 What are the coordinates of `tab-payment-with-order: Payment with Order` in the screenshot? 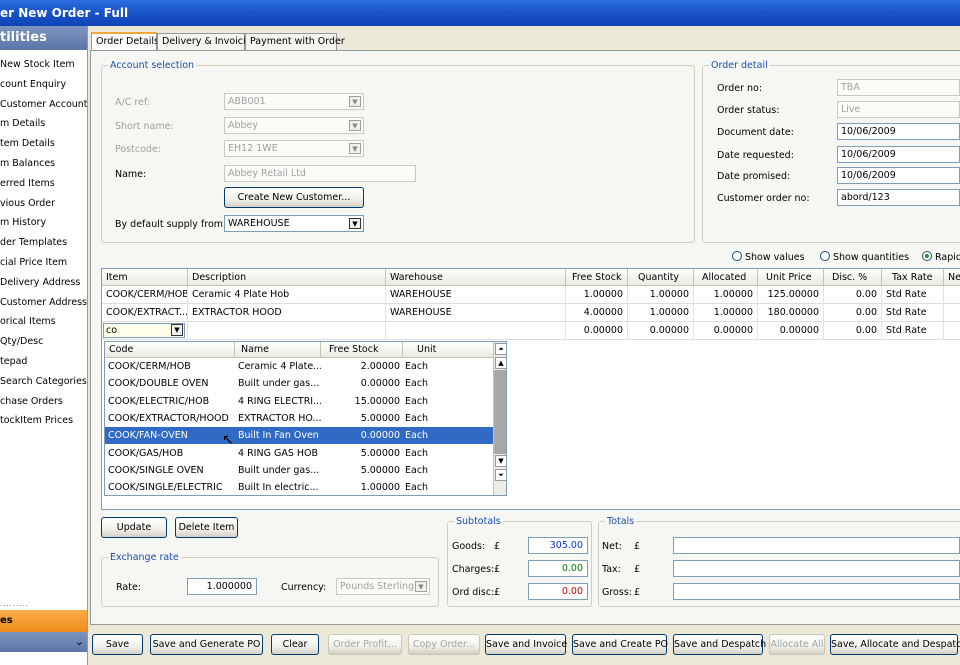 It's located at (295, 41).